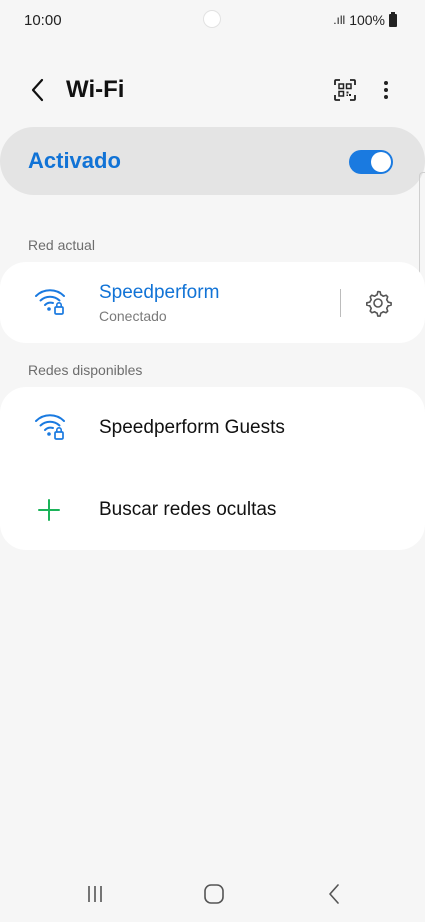  What do you see at coordinates (95, 89) in the screenshot?
I see `page-title: Wi-Fi` at bounding box center [95, 89].